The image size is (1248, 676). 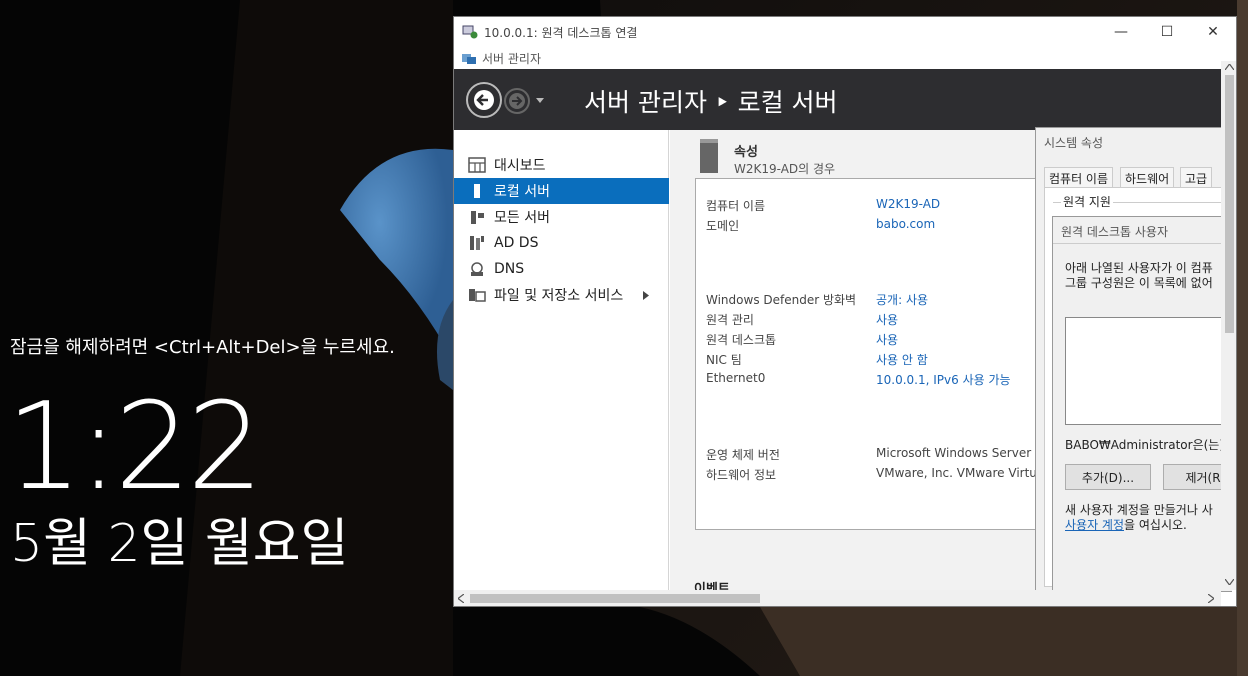 I want to click on vertical-scroll-thumb, so click(x=1229, y=204).